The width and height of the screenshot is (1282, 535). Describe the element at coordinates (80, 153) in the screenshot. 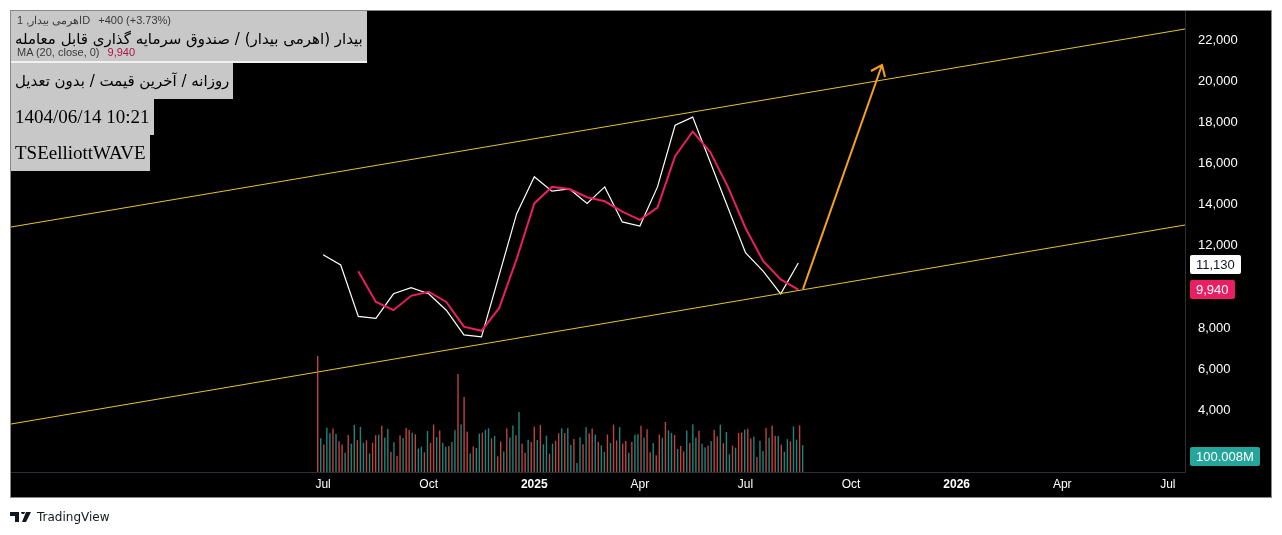

I see `chart-note: TSEelliottWAVE` at that location.